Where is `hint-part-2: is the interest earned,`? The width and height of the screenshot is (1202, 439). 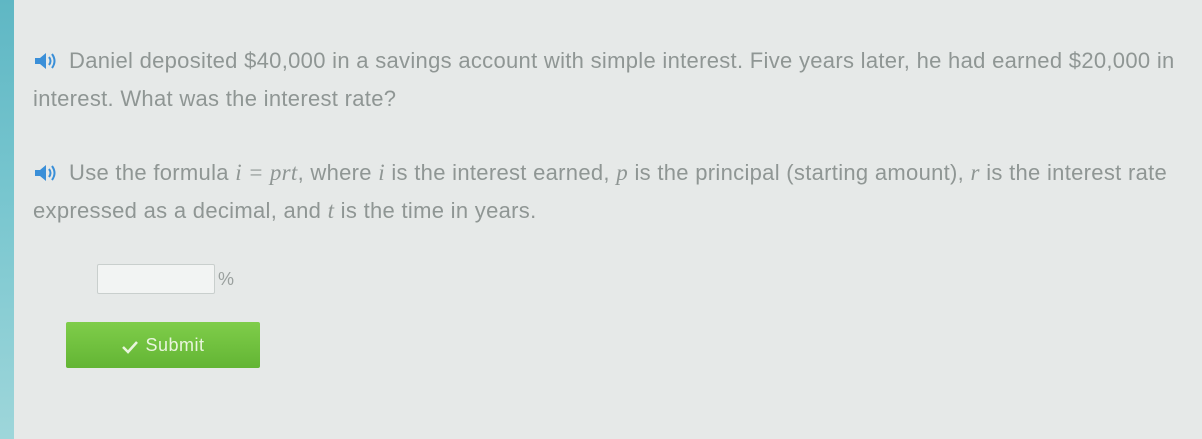
hint-part-2: is the interest earned, is located at coordinates (500, 172).